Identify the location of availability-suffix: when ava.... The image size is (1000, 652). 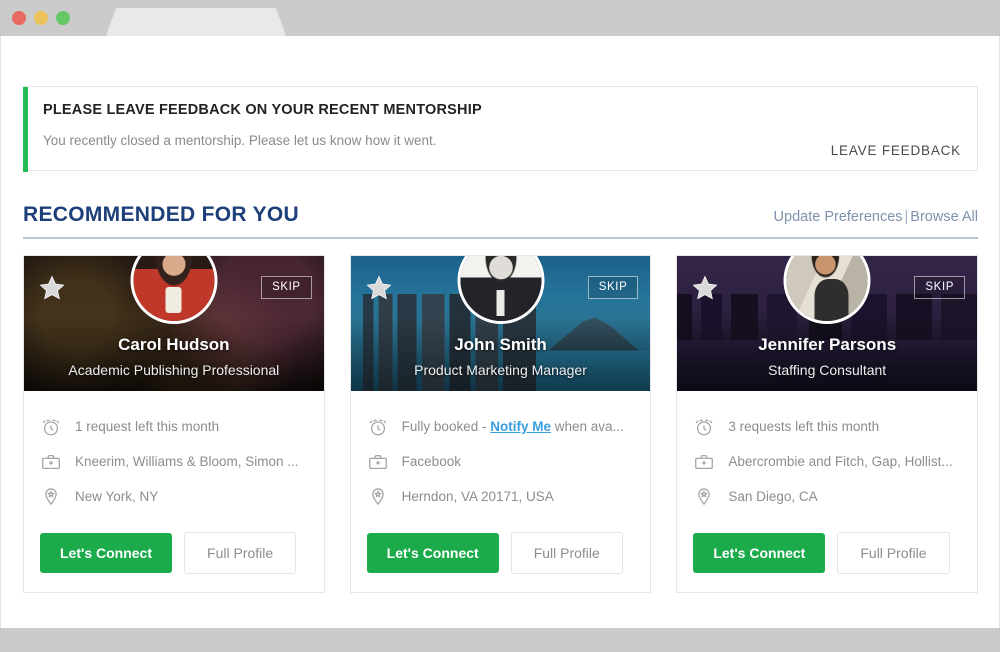
(587, 426).